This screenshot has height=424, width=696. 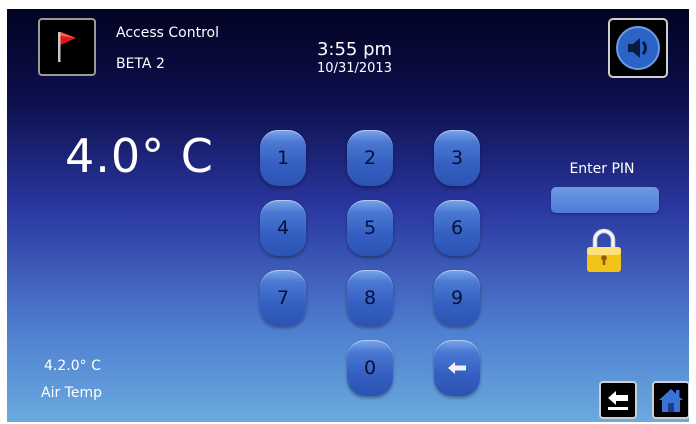 I want to click on home-icon, so click(x=671, y=400).